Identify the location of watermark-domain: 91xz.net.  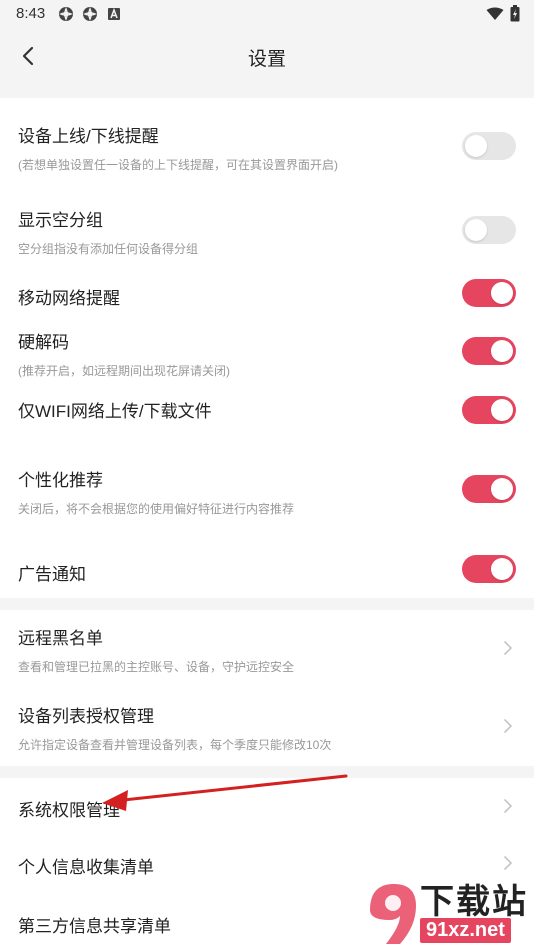
(465, 930).